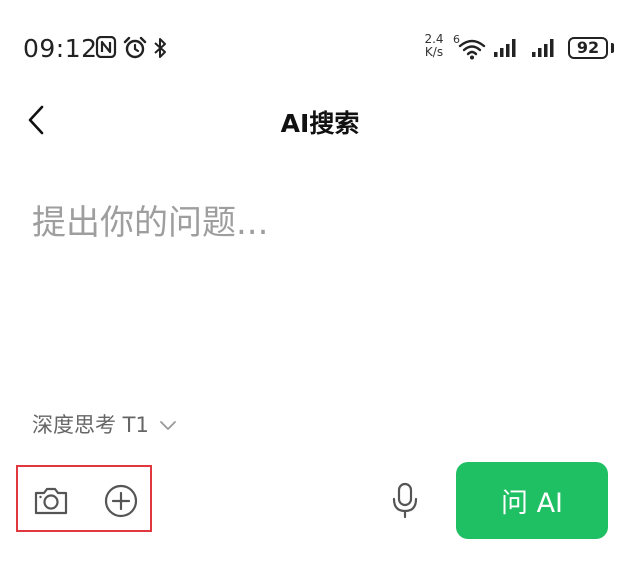  I want to click on camera-button, so click(51, 501).